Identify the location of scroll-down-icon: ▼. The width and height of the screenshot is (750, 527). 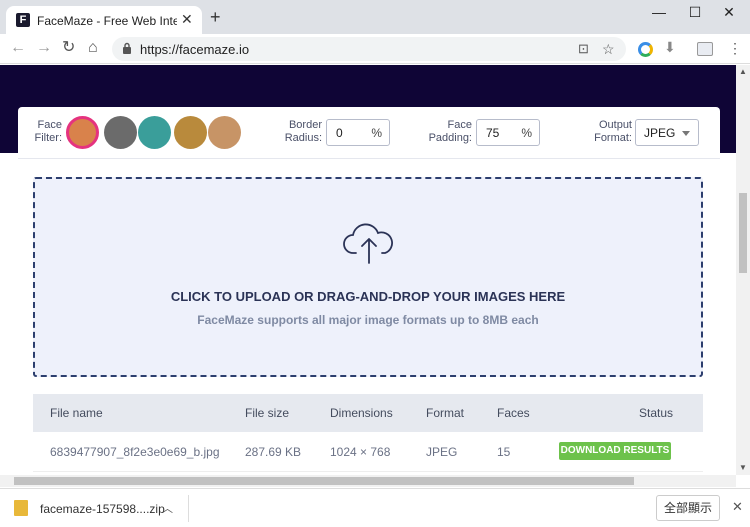
(743, 467).